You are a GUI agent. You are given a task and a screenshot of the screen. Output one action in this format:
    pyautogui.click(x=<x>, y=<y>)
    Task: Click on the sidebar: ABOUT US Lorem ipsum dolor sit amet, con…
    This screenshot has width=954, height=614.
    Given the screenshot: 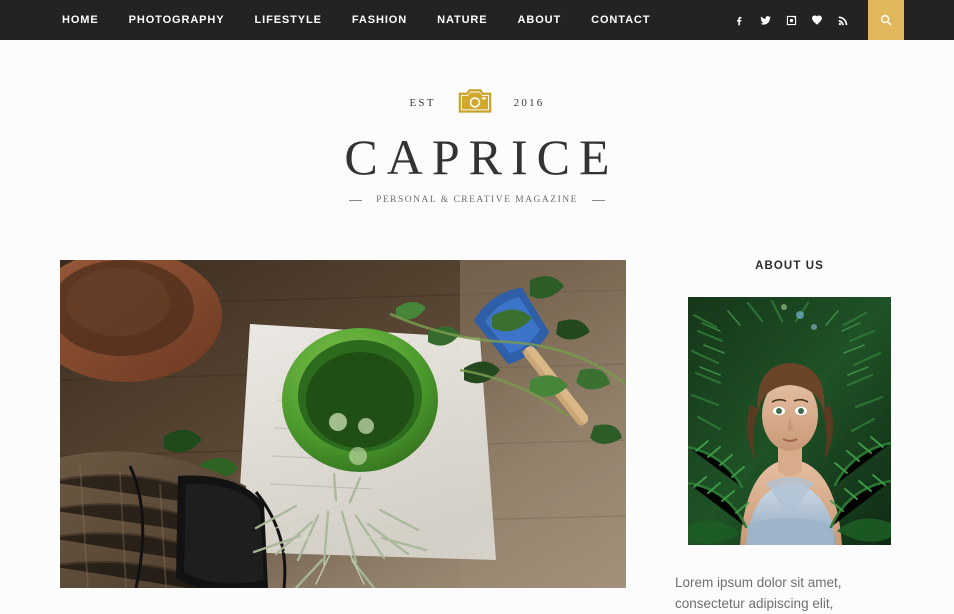 What is the action you would take?
    pyautogui.click(x=789, y=437)
    